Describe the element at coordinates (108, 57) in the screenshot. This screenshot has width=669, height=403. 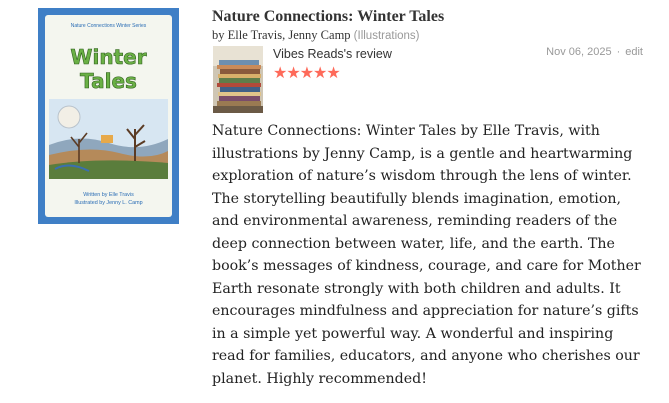
I see `cover-title-line-1: Winter` at that location.